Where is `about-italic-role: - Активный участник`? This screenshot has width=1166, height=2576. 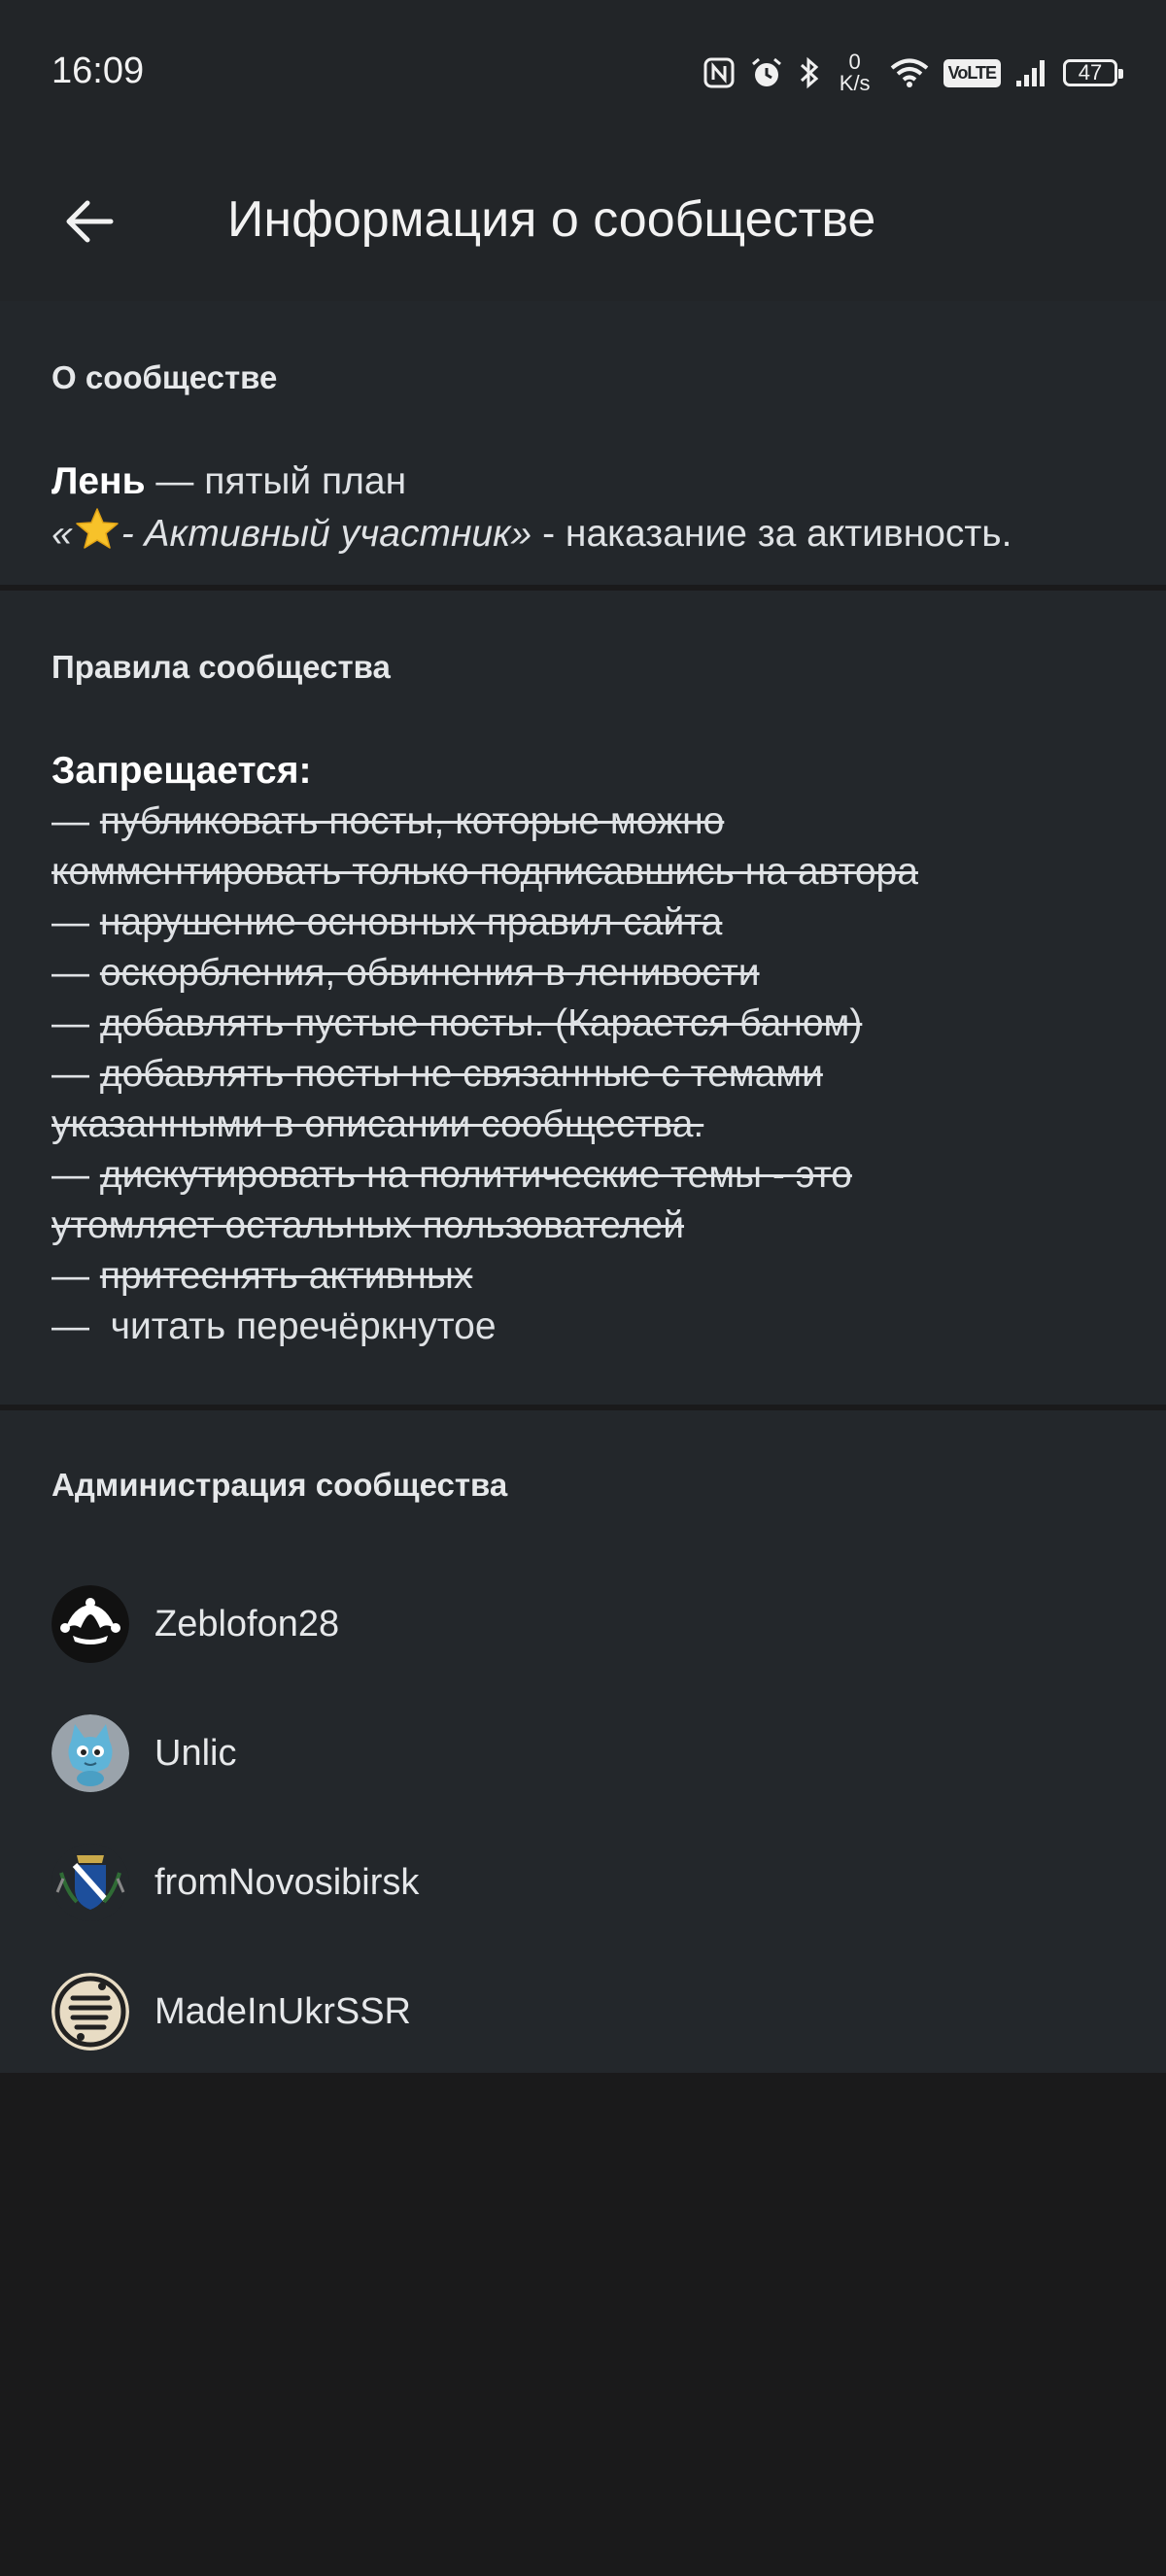 about-italic-role: - Активный участник is located at coordinates (315, 534).